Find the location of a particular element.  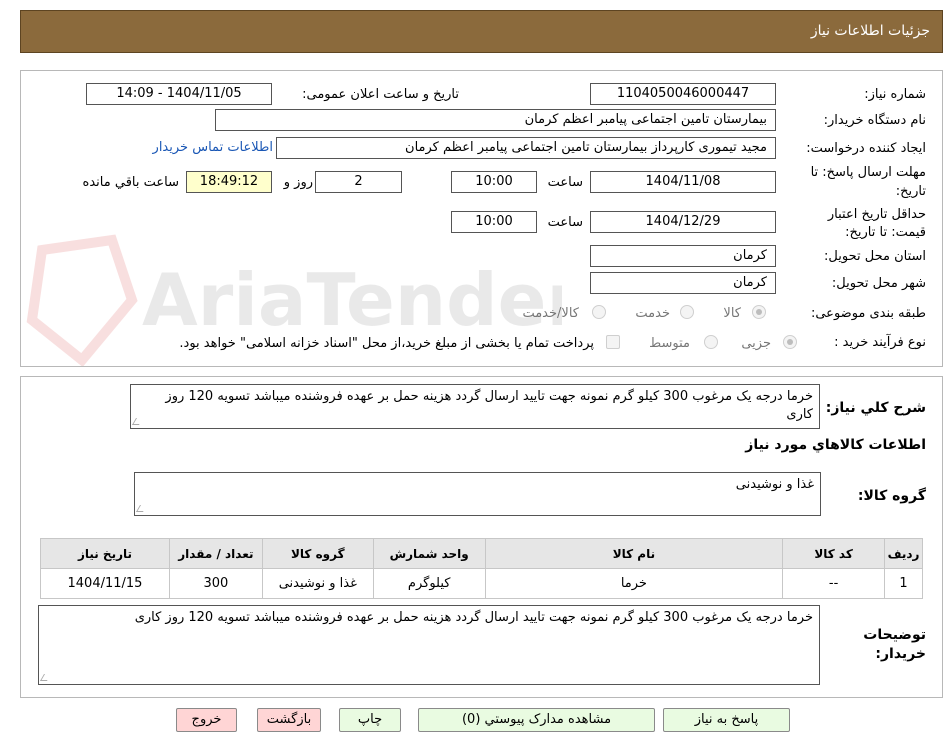

buyer-org-label: نام دستگاه خریدار: is located at coordinates (874, 120).